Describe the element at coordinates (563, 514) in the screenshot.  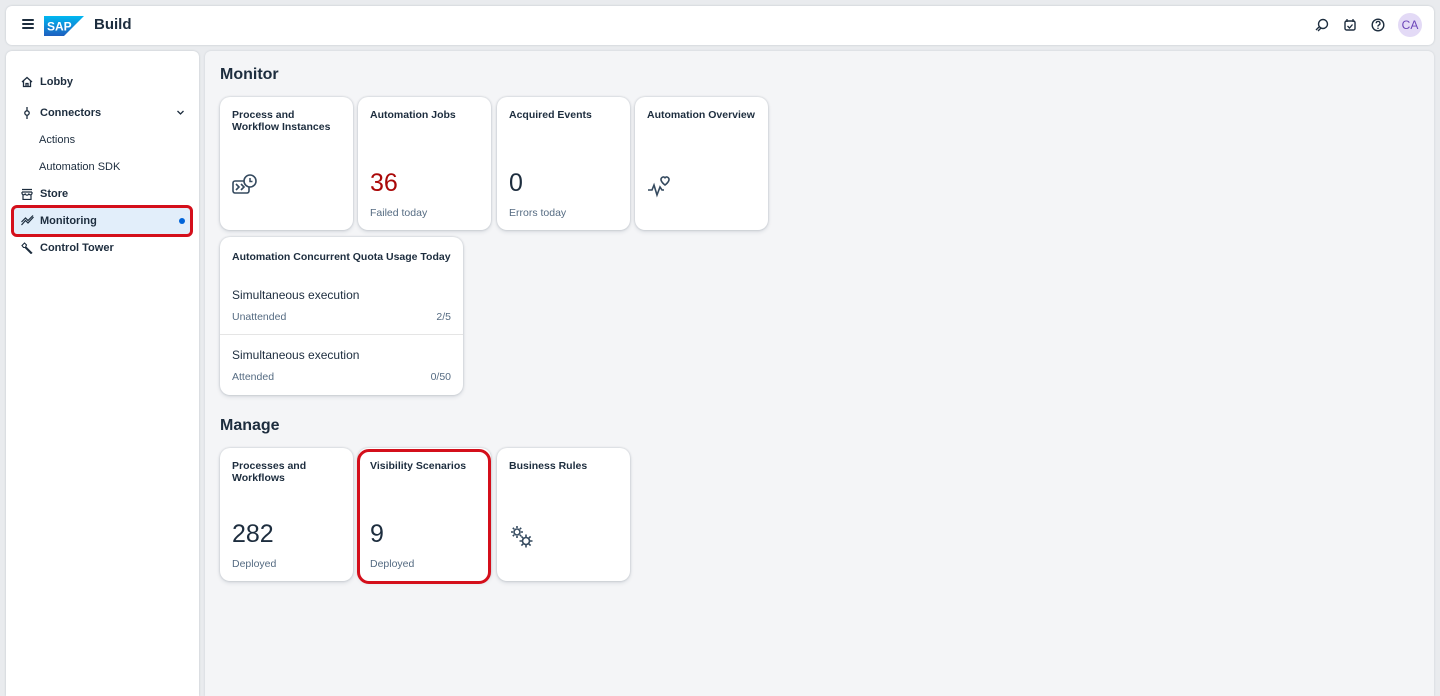
I see `tile-business-rules: Business Rules` at that location.